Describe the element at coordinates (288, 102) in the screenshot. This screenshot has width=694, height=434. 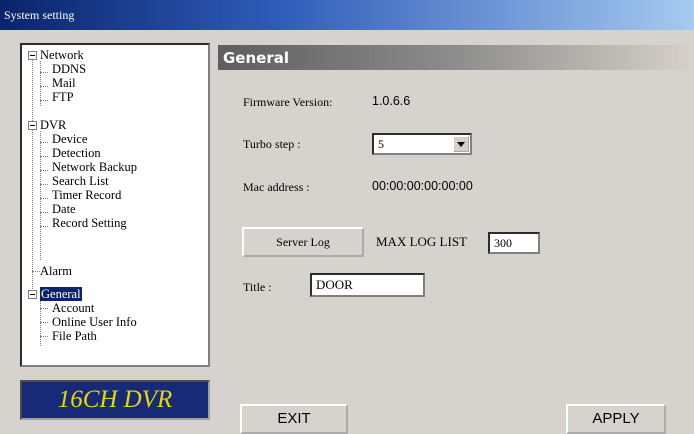
I see `firmware-label: Firmware Version:` at that location.